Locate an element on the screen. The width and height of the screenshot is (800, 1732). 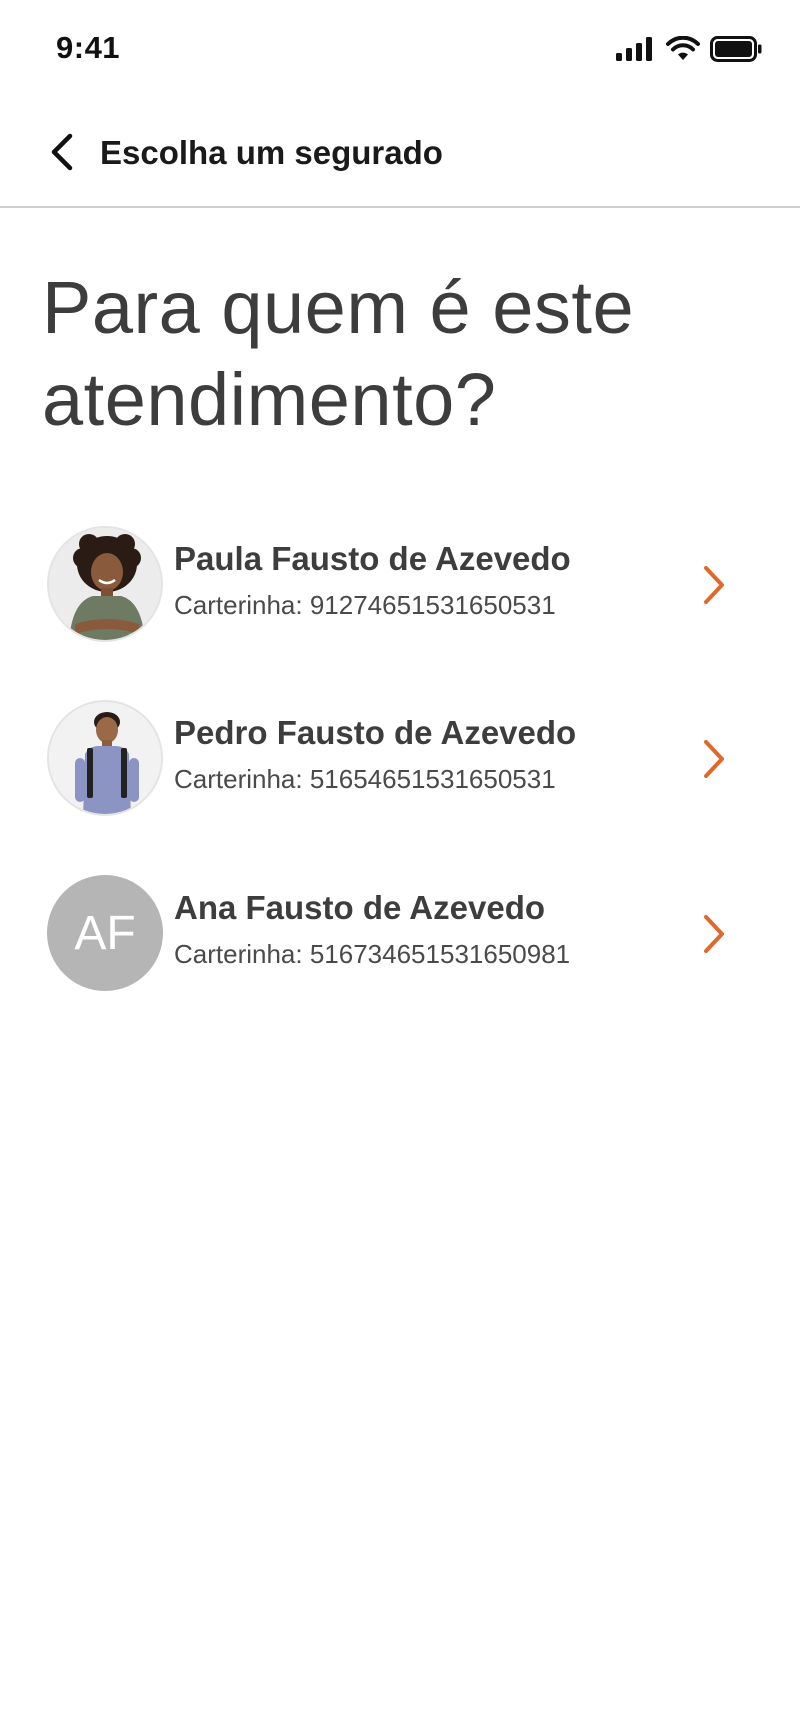
insured-name: Pedro Fausto de Azevedo is located at coordinates (375, 732).